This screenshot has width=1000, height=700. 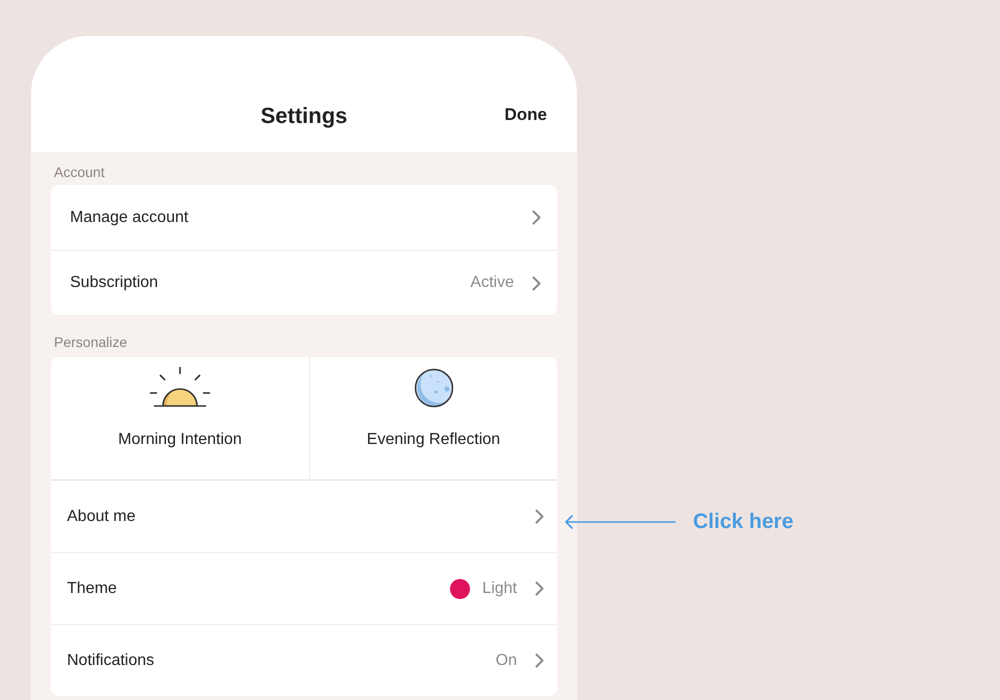 What do you see at coordinates (620, 521) in the screenshot?
I see `left-arrow-icon` at bounding box center [620, 521].